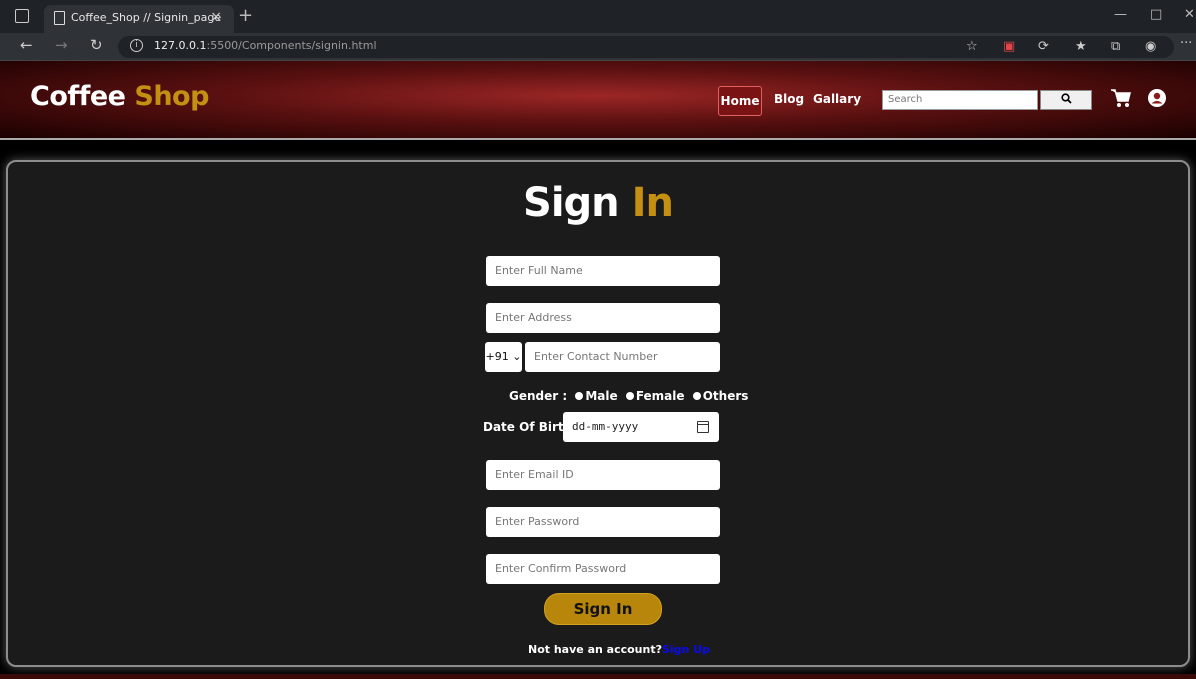  Describe the element at coordinates (837, 99) in the screenshot. I see `nav-gallery-link: Gallary` at that location.